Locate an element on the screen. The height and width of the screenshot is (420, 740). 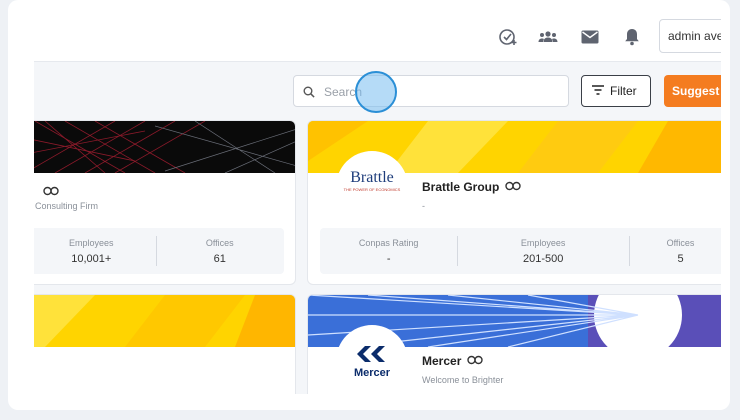
logo-text: Mercer is located at coordinates (372, 373).